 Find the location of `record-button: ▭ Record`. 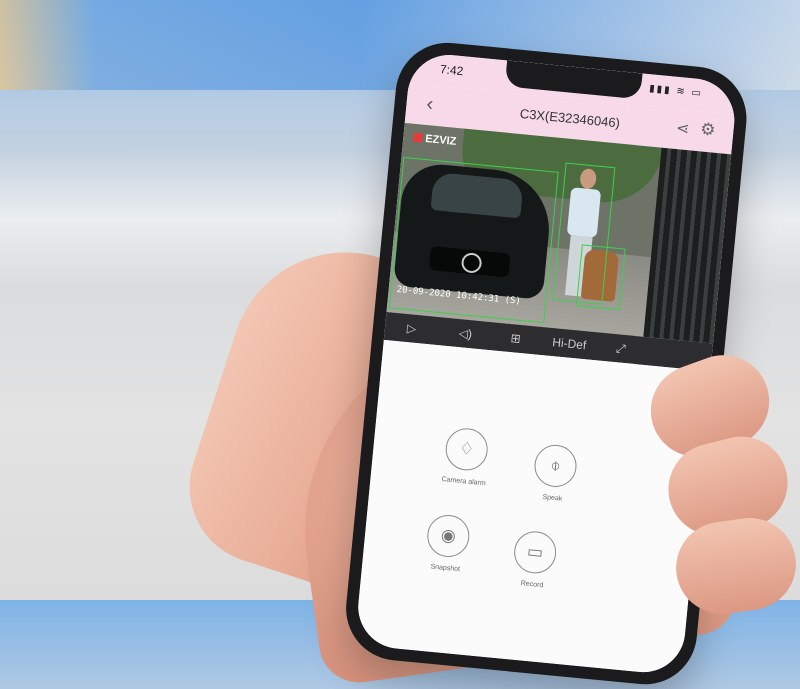

record-button: ▭ Record is located at coordinates (534, 559).